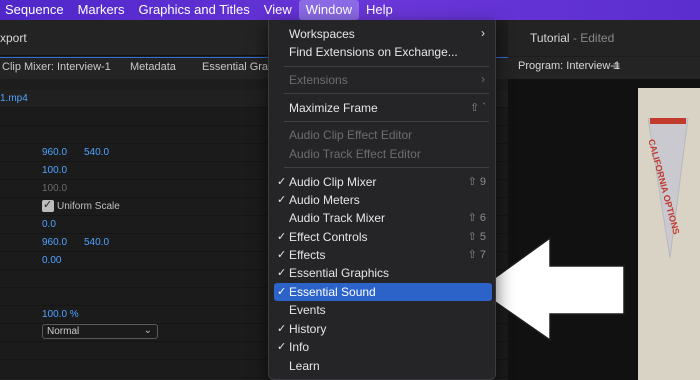  What do you see at coordinates (100, 331) in the screenshot?
I see `blend-mode-select: Normal ⌄` at bounding box center [100, 331].